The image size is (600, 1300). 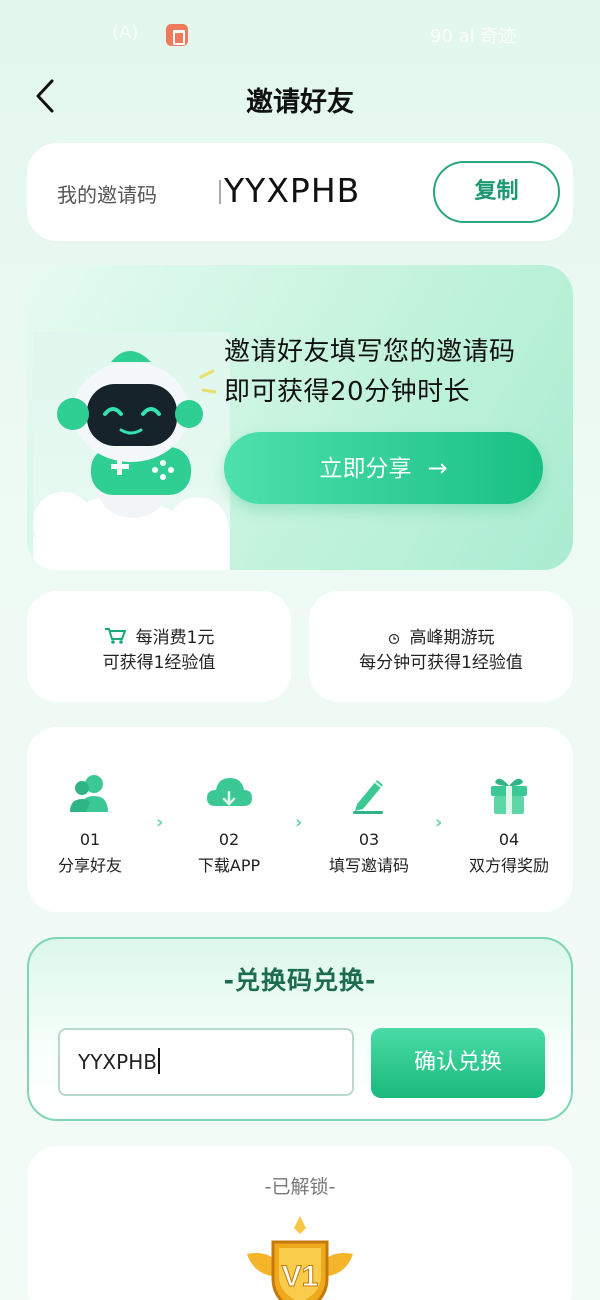 I want to click on text-caret, so click(x=158, y=1061).